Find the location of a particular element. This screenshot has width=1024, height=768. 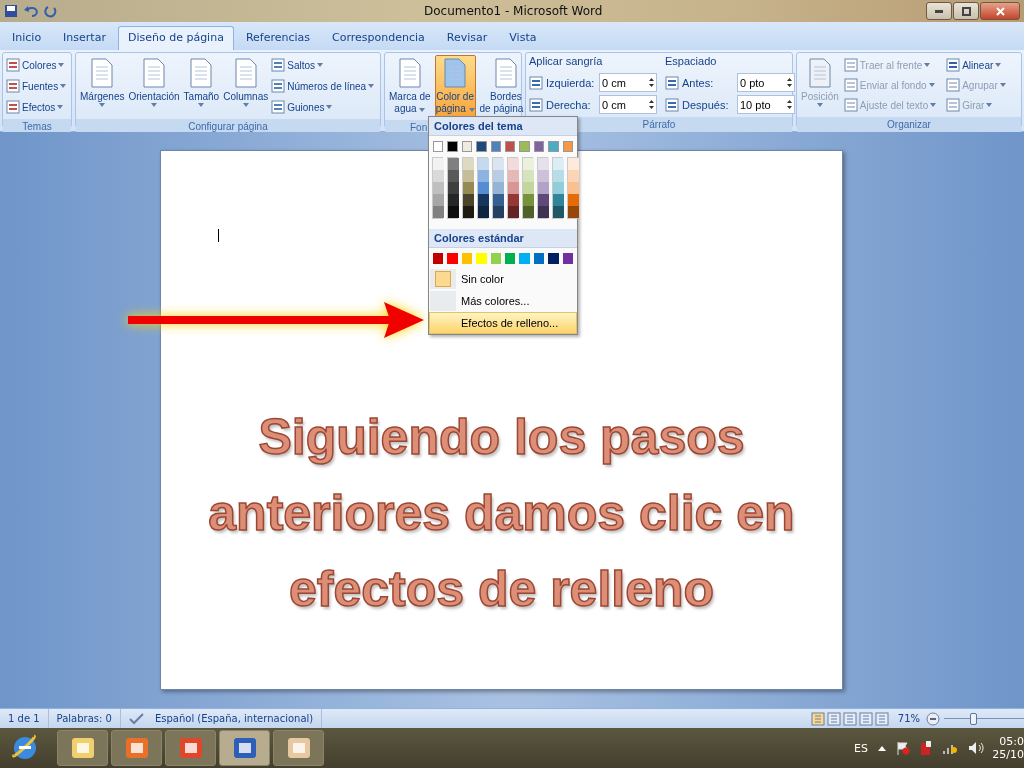

spin-field: 0 cm is located at coordinates (628, 104).